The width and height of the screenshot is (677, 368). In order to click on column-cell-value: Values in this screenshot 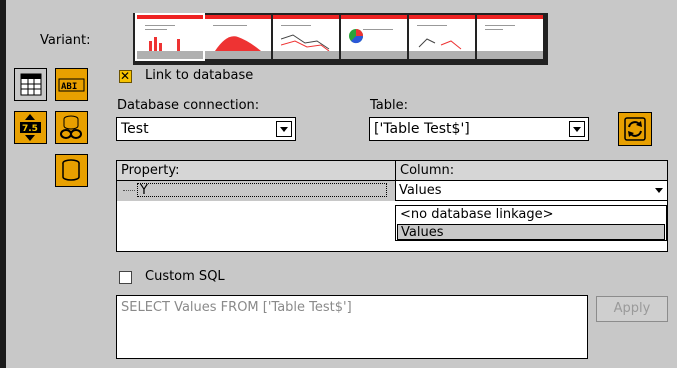, I will do `click(420, 190)`.